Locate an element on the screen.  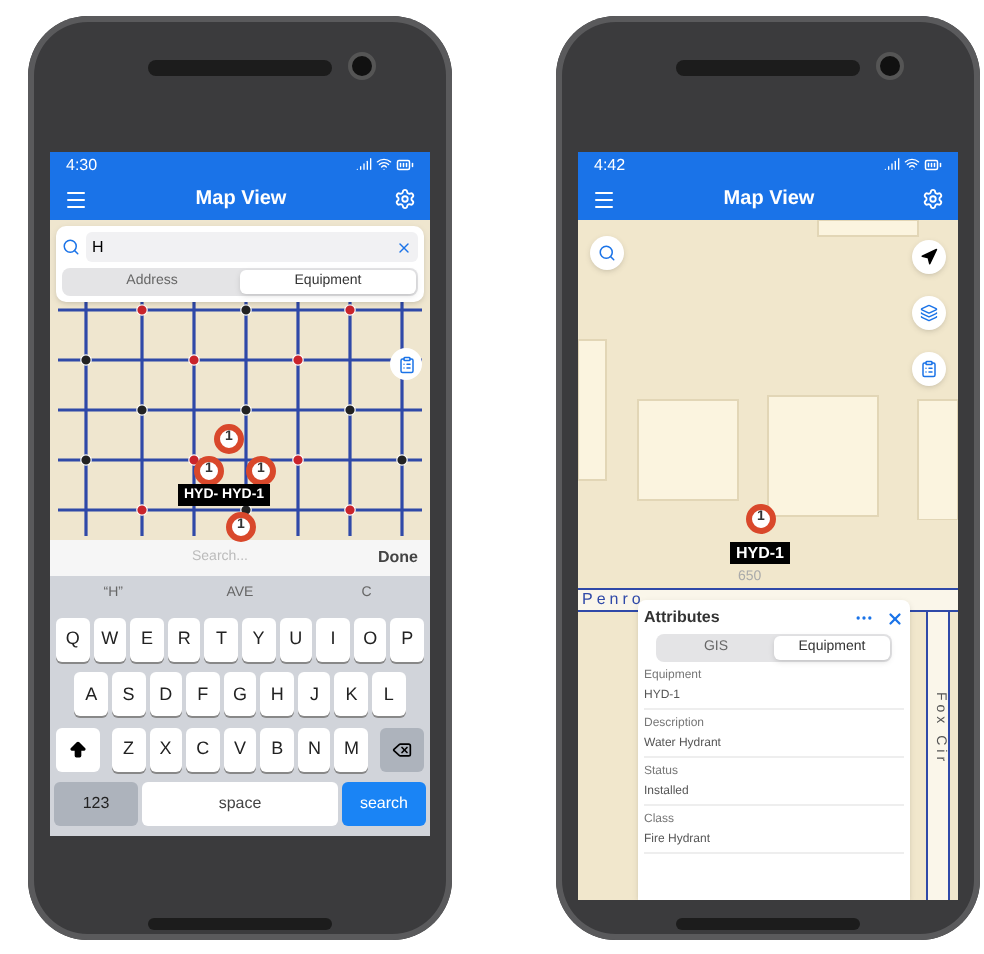
keyboard-key: G is located at coordinates (240, 694).